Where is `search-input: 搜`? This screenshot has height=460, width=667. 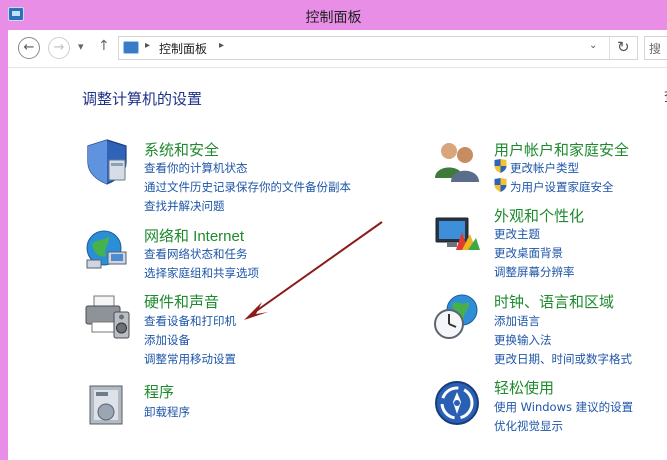
search-input: 搜 is located at coordinates (655, 48).